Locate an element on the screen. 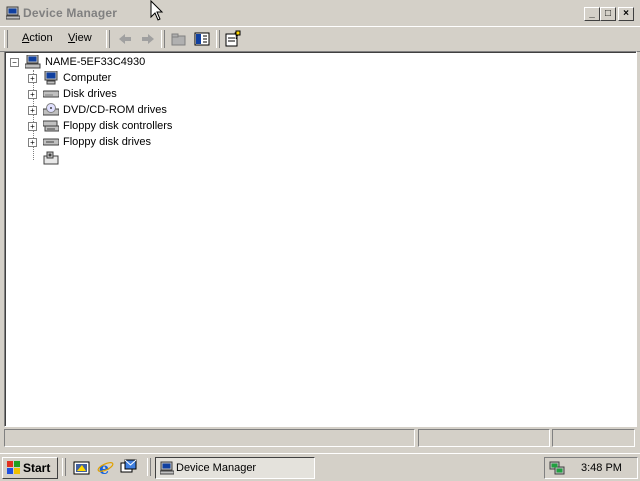  network-icon is located at coordinates (557, 468).